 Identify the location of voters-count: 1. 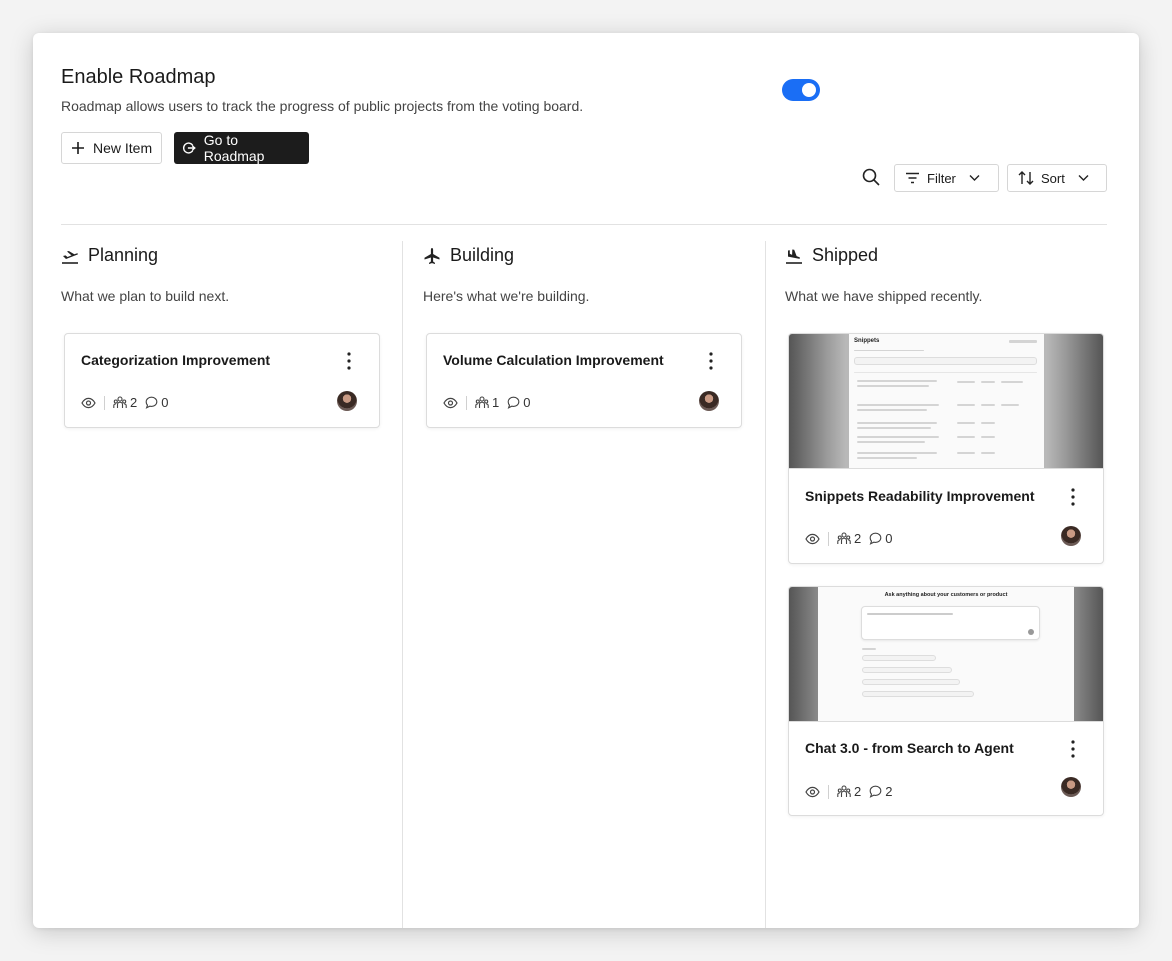
(496, 402).